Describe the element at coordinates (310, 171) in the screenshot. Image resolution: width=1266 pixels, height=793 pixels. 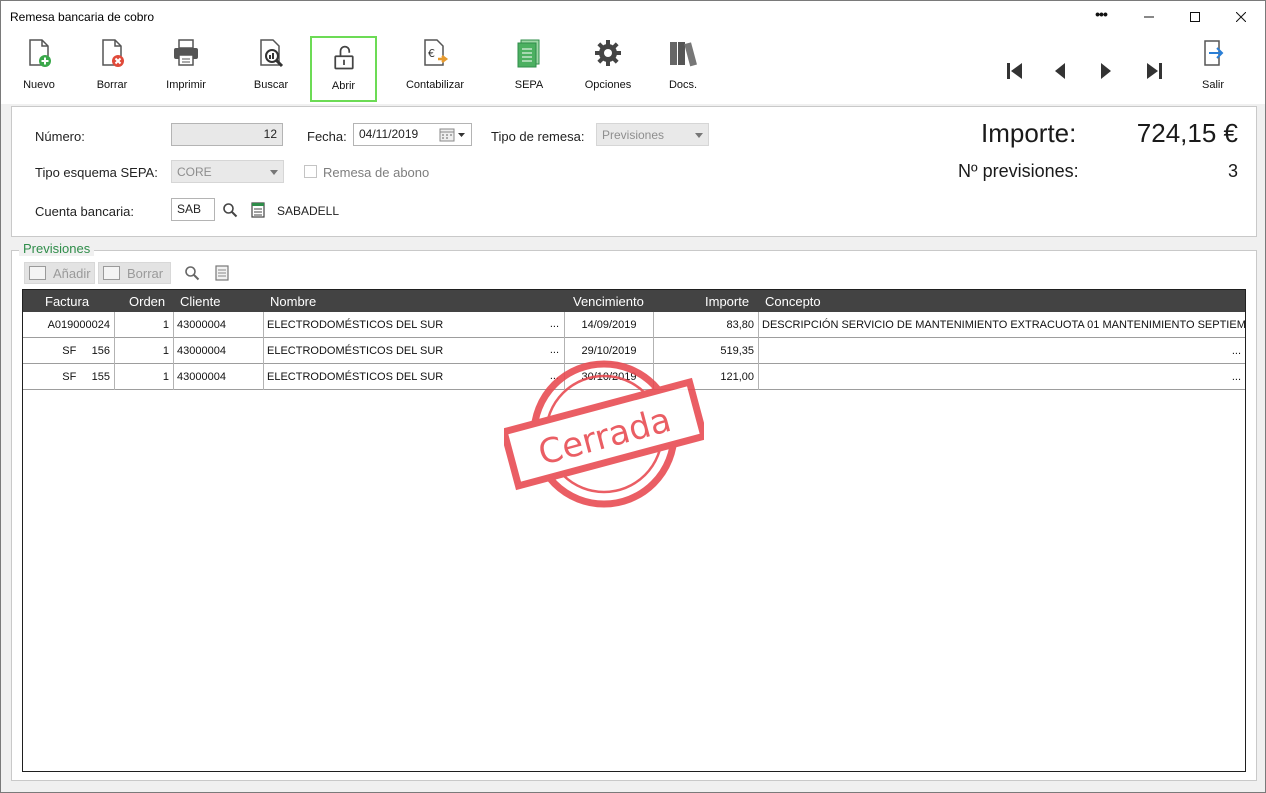
I see `remesa-abono-checkbox` at that location.